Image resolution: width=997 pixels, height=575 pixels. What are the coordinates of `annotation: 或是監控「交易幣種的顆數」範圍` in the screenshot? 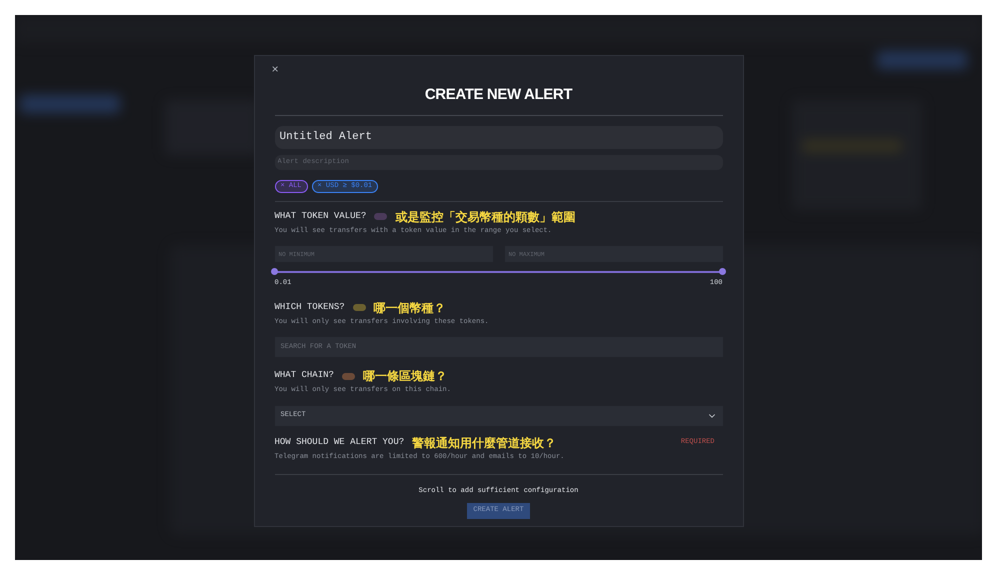 It's located at (485, 217).